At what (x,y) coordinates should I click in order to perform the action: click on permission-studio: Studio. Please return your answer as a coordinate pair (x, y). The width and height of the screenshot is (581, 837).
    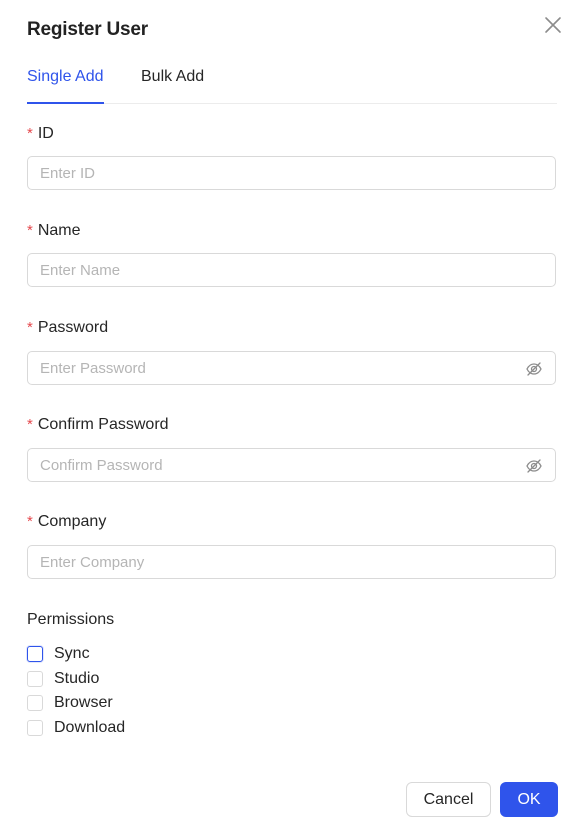
    Looking at the image, I should click on (63, 679).